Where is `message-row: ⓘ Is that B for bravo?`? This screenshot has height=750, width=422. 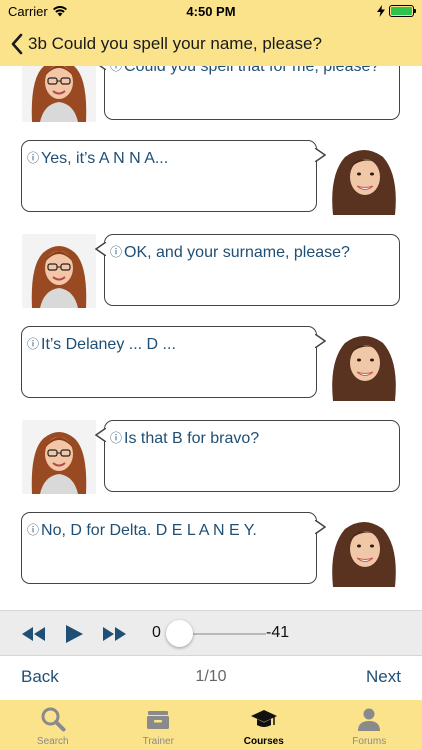
message-row: ⓘ Is that B for bravo? is located at coordinates (211, 451).